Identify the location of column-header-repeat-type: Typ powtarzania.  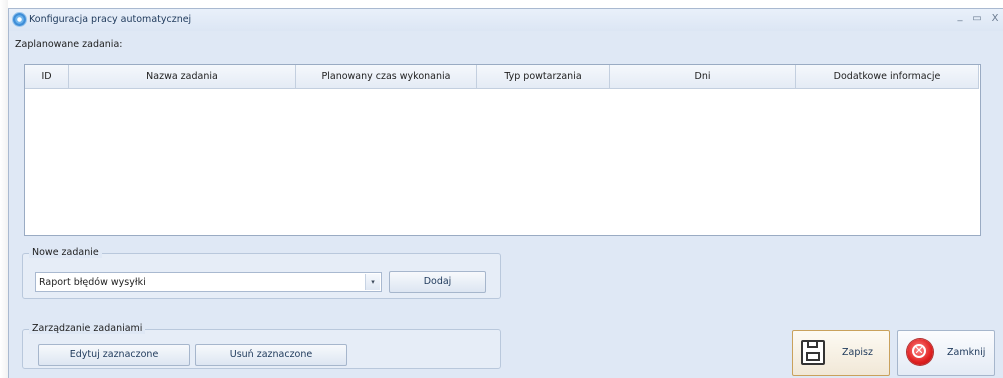
(543, 77).